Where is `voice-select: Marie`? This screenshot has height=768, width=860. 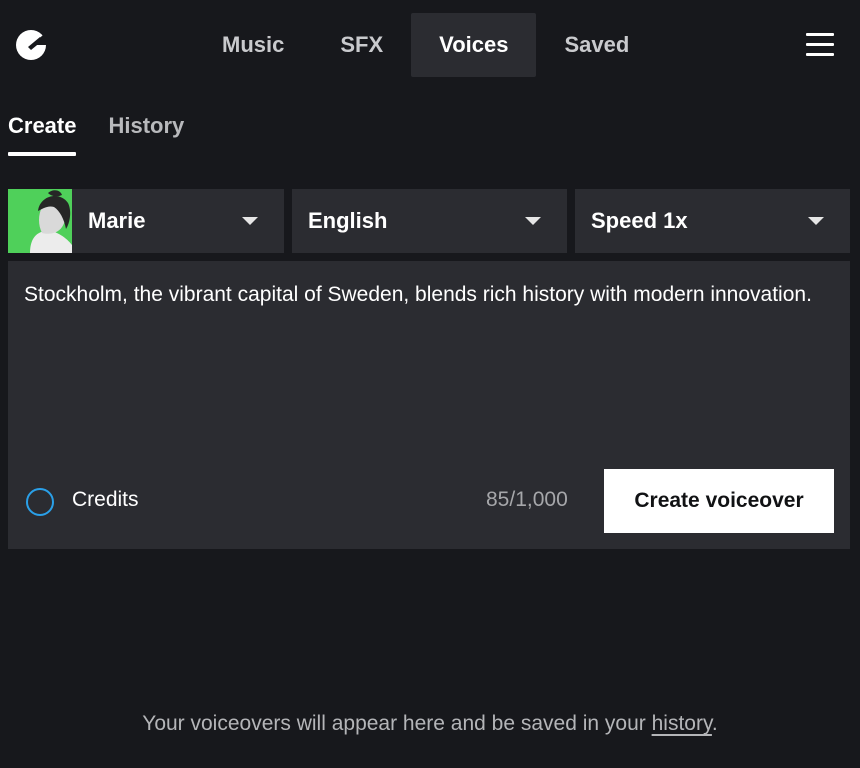 voice-select: Marie is located at coordinates (146, 221).